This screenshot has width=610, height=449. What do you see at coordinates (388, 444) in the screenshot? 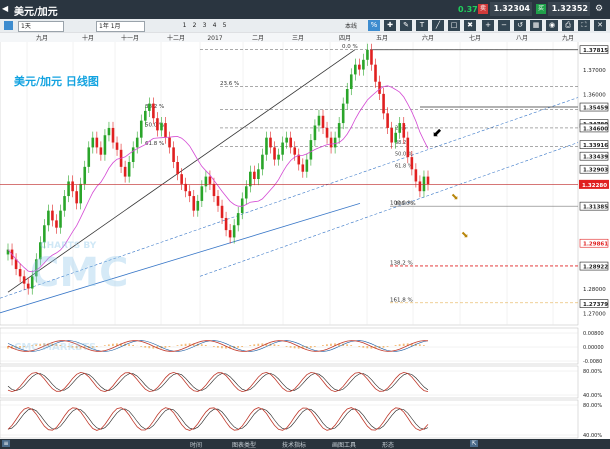
I see `bottom-item-pattern: 形态` at bounding box center [388, 444].